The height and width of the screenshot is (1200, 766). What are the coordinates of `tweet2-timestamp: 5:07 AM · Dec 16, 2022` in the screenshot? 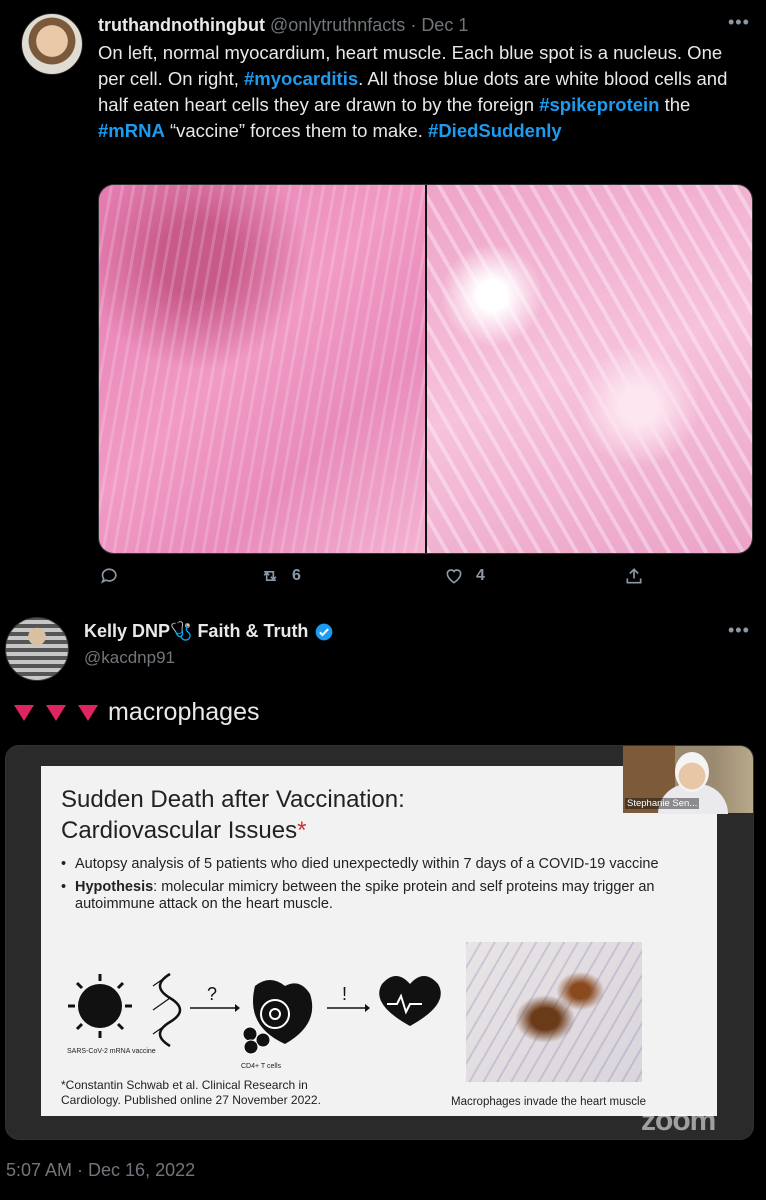 It's located at (100, 1170).